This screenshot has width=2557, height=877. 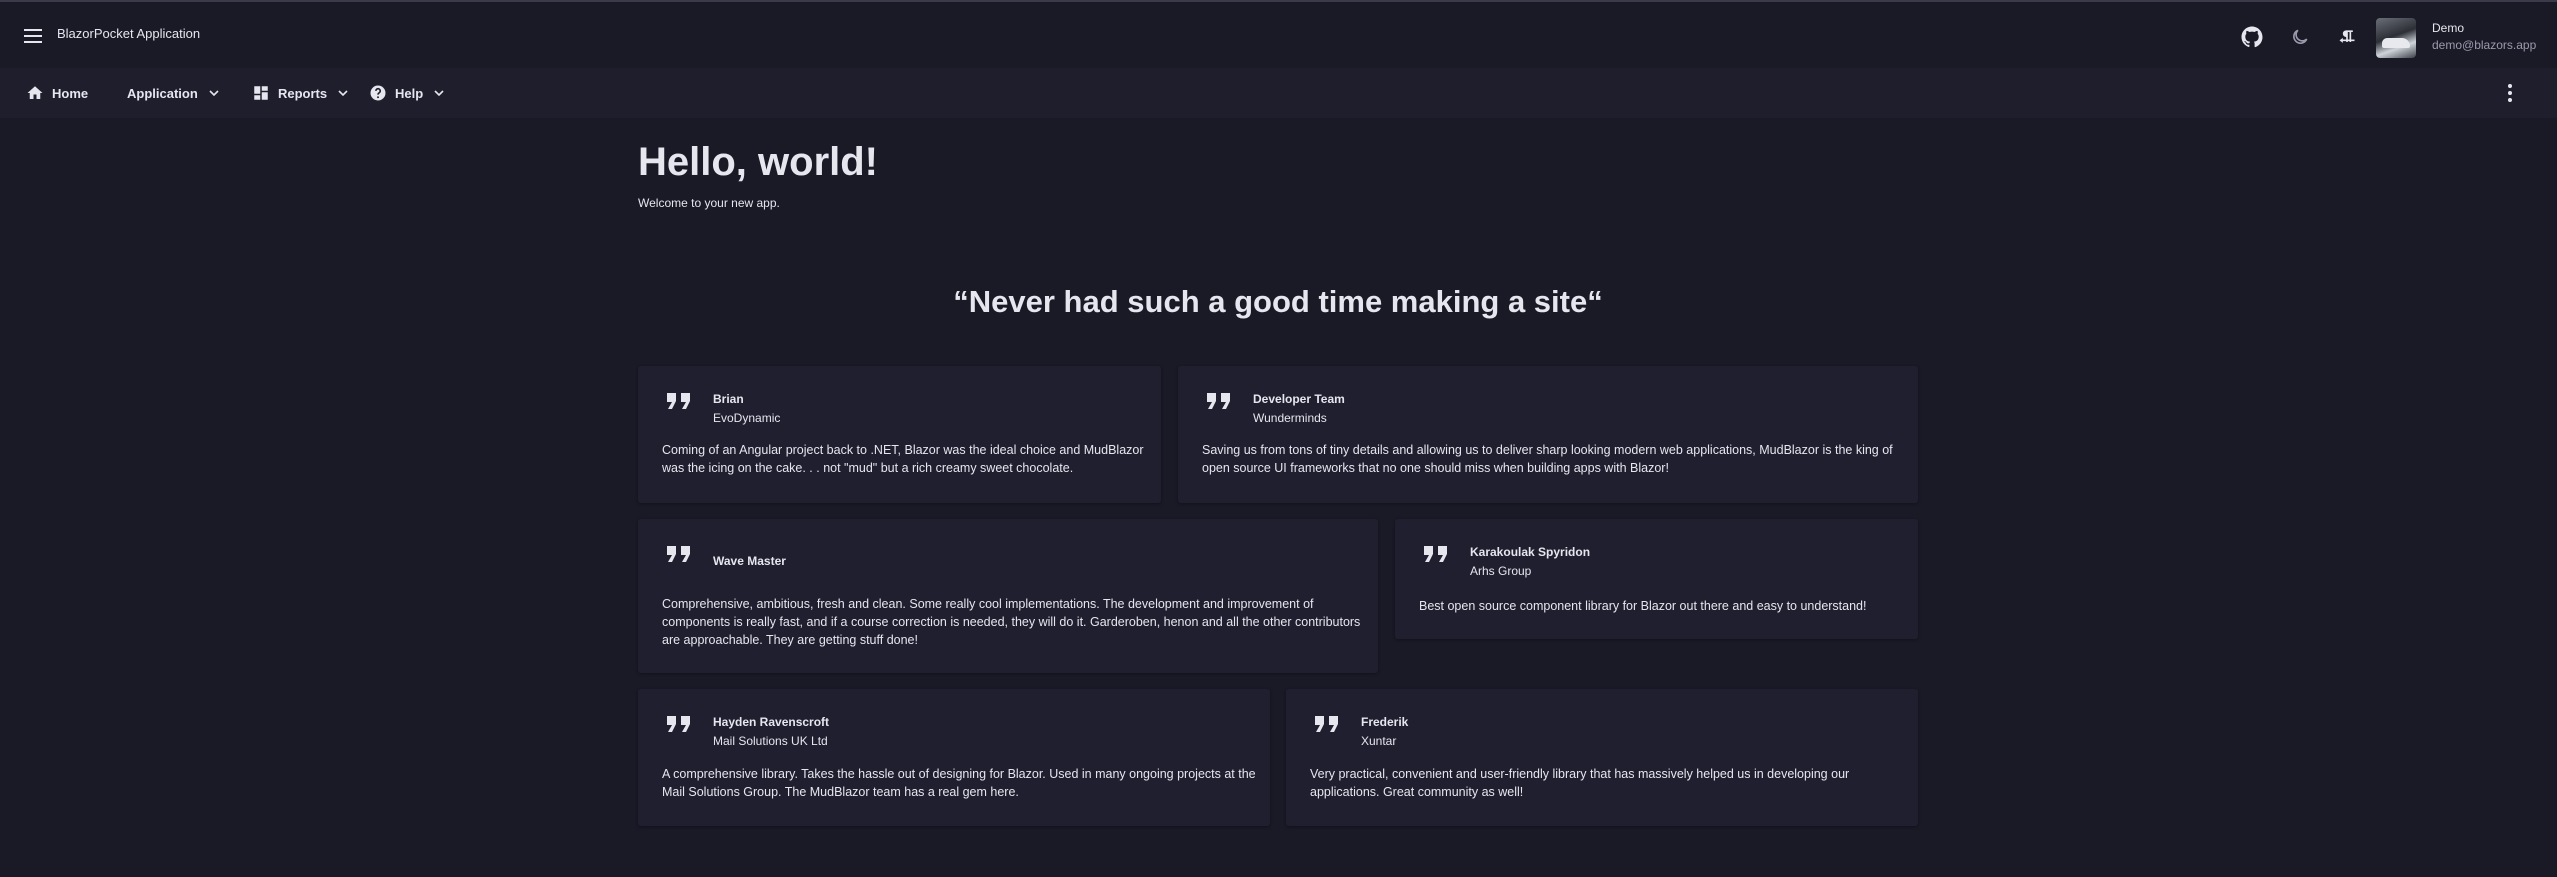 I want to click on testimonial-author: Brian, so click(x=728, y=399).